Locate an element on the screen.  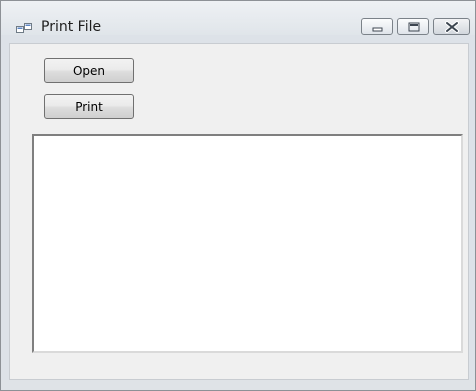
minimize-button is located at coordinates (377, 26).